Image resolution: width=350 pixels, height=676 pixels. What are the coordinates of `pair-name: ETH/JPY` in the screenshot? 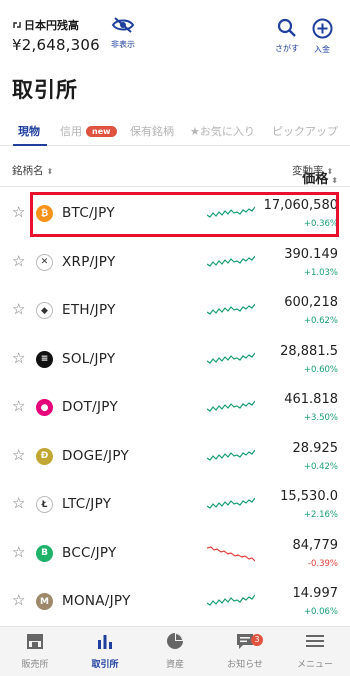 It's located at (89, 310).